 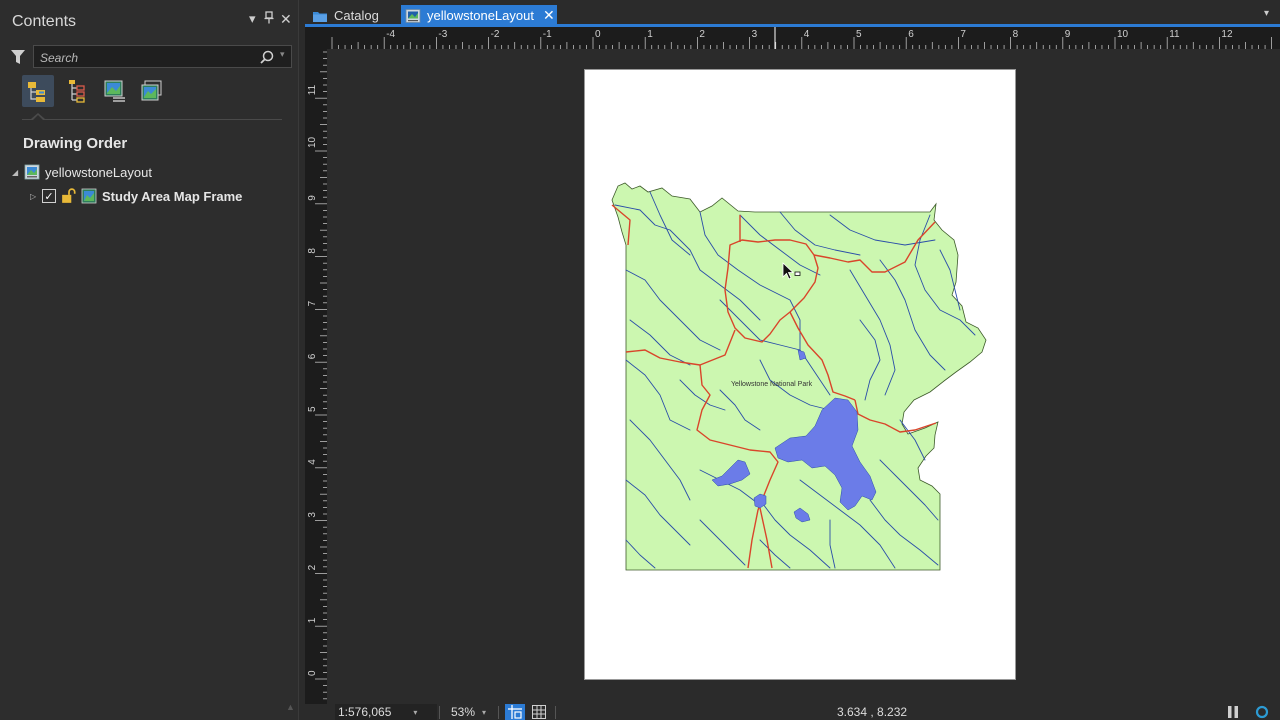 What do you see at coordinates (316, 377) in the screenshot?
I see `vertical-ruler: 11109876543210` at bounding box center [316, 377].